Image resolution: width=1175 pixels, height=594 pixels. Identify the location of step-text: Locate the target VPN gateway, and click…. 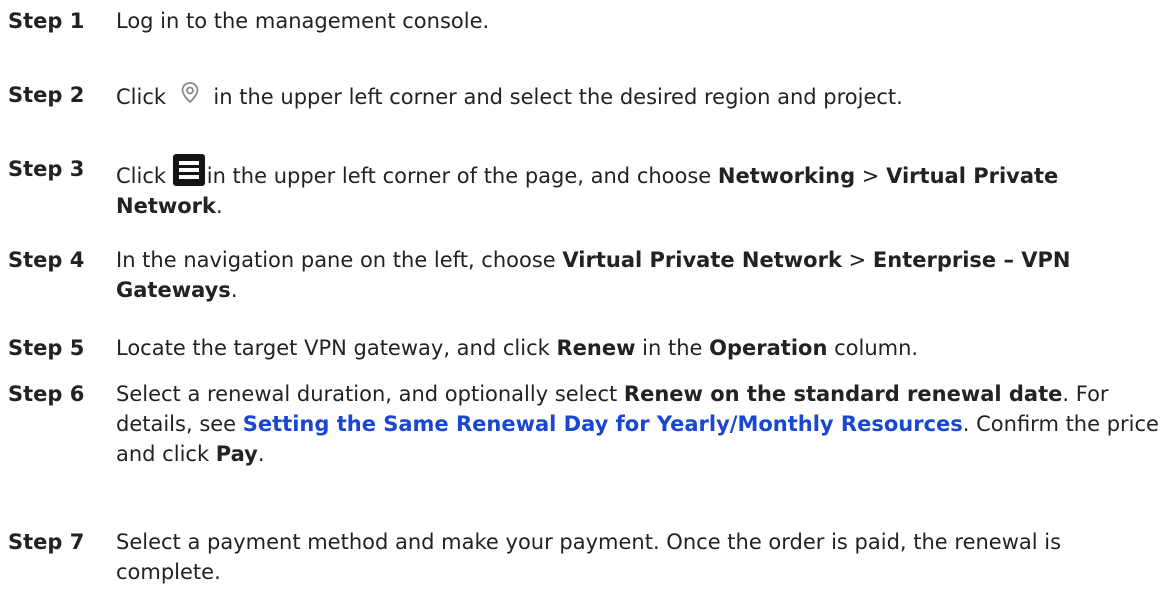
(517, 348).